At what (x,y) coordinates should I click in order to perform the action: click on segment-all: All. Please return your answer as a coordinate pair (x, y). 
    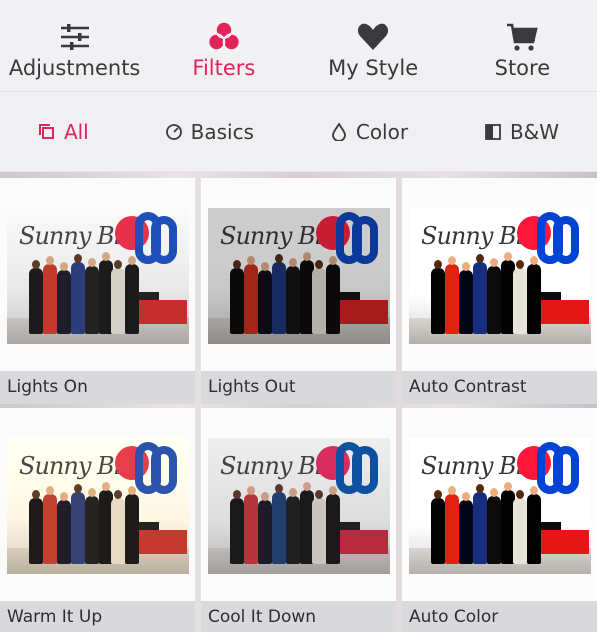
    Looking at the image, I should click on (63, 132).